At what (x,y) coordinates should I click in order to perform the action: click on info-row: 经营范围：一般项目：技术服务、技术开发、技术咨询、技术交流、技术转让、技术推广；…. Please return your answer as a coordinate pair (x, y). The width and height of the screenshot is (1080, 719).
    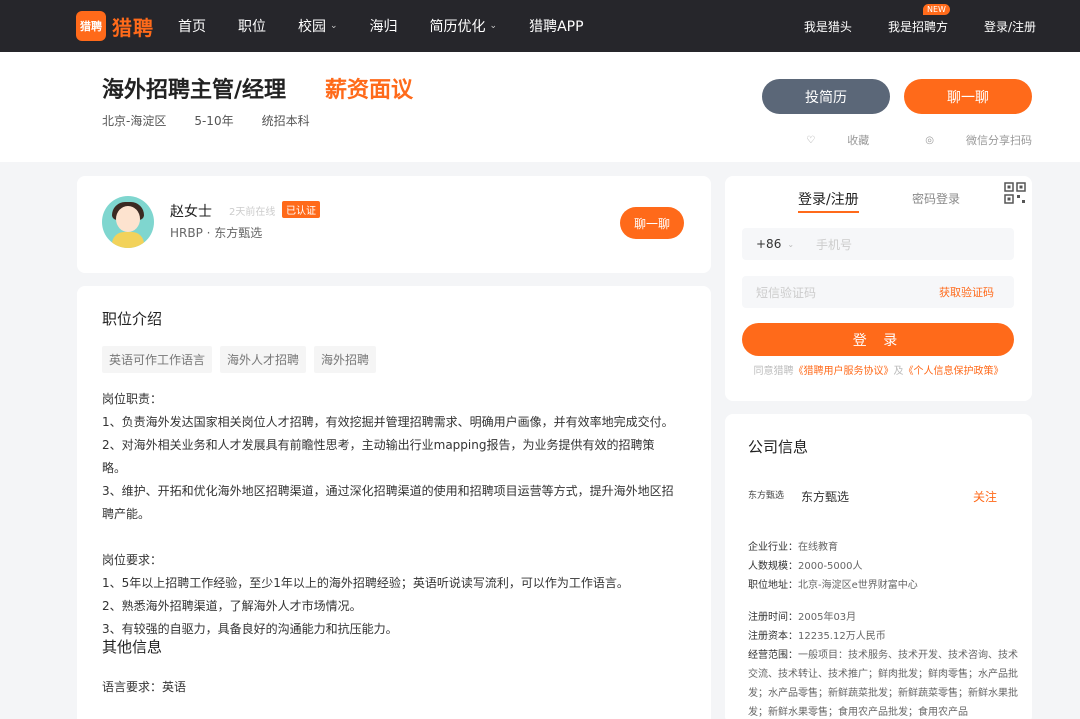
    Looking at the image, I should click on (883, 682).